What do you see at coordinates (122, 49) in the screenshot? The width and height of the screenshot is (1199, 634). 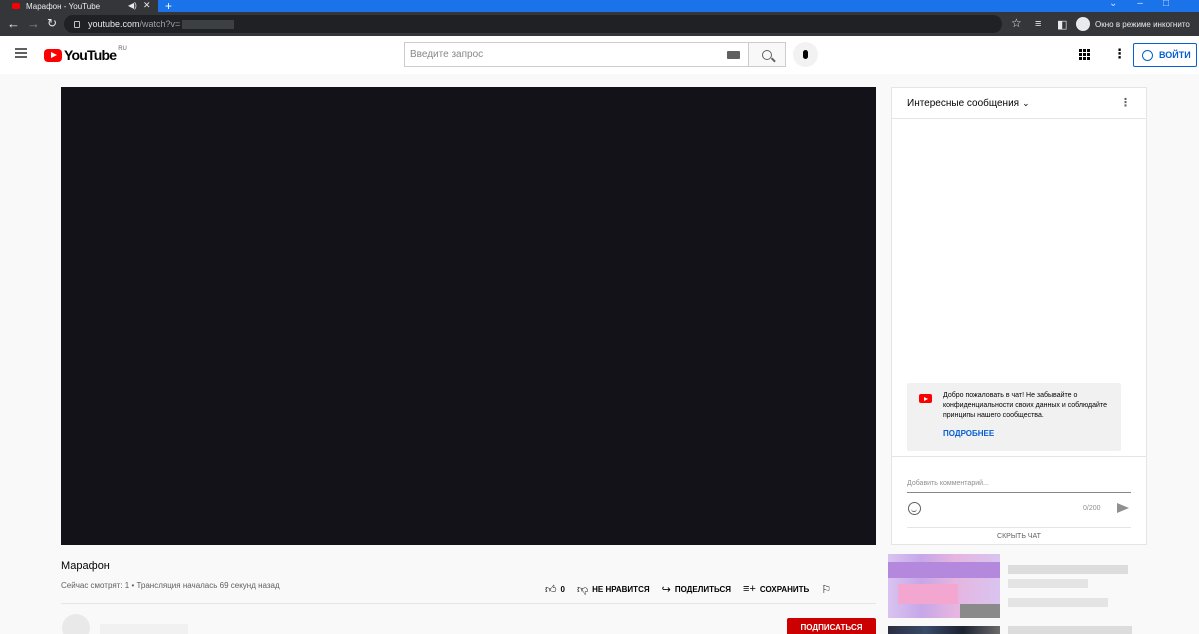 I see `region-code: RU` at bounding box center [122, 49].